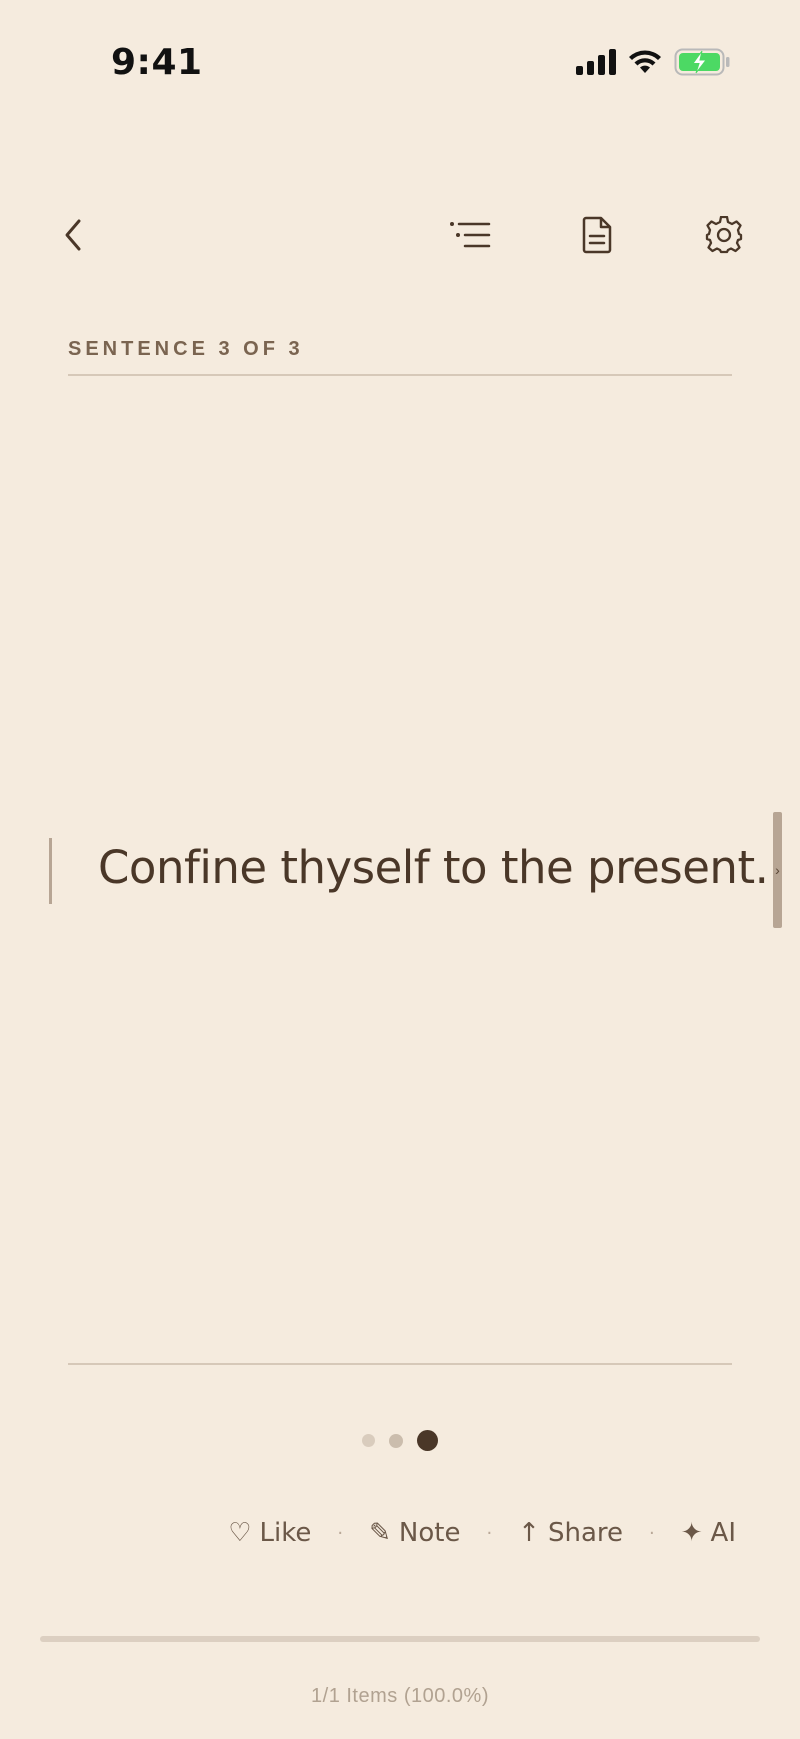  I want to click on progress-text: 1/1 Items (100.0%), so click(400, 1696).